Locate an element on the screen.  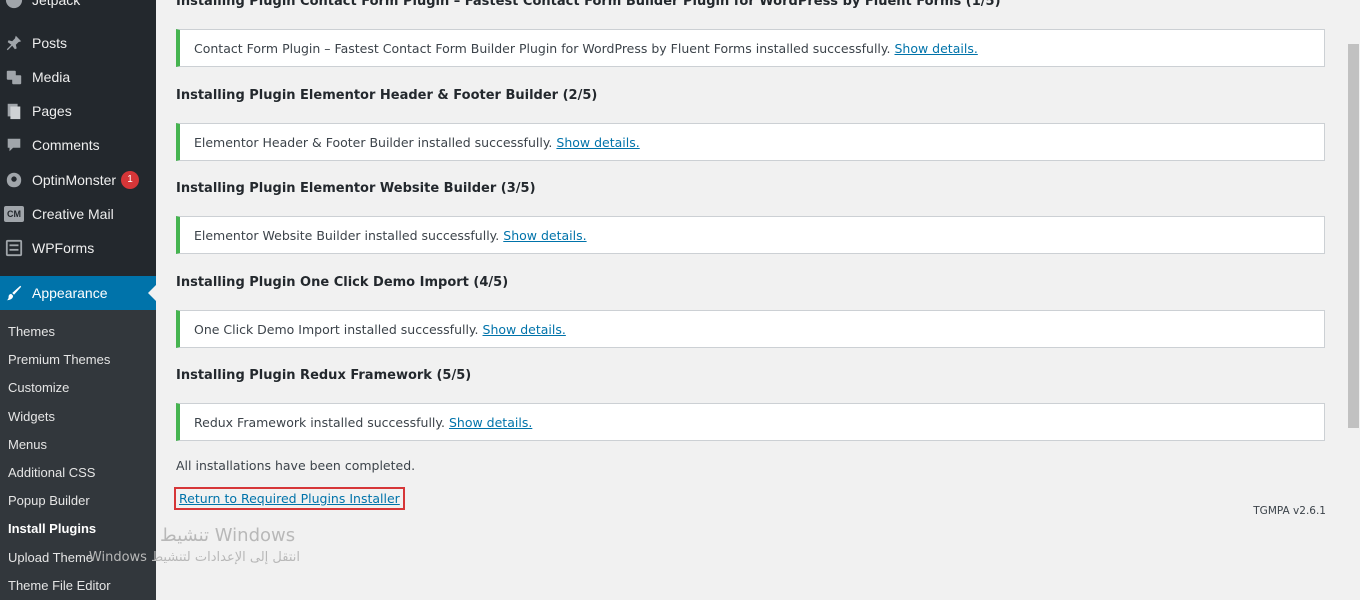
submenu-item-install-plugins: Install Plugins is located at coordinates (52, 528).